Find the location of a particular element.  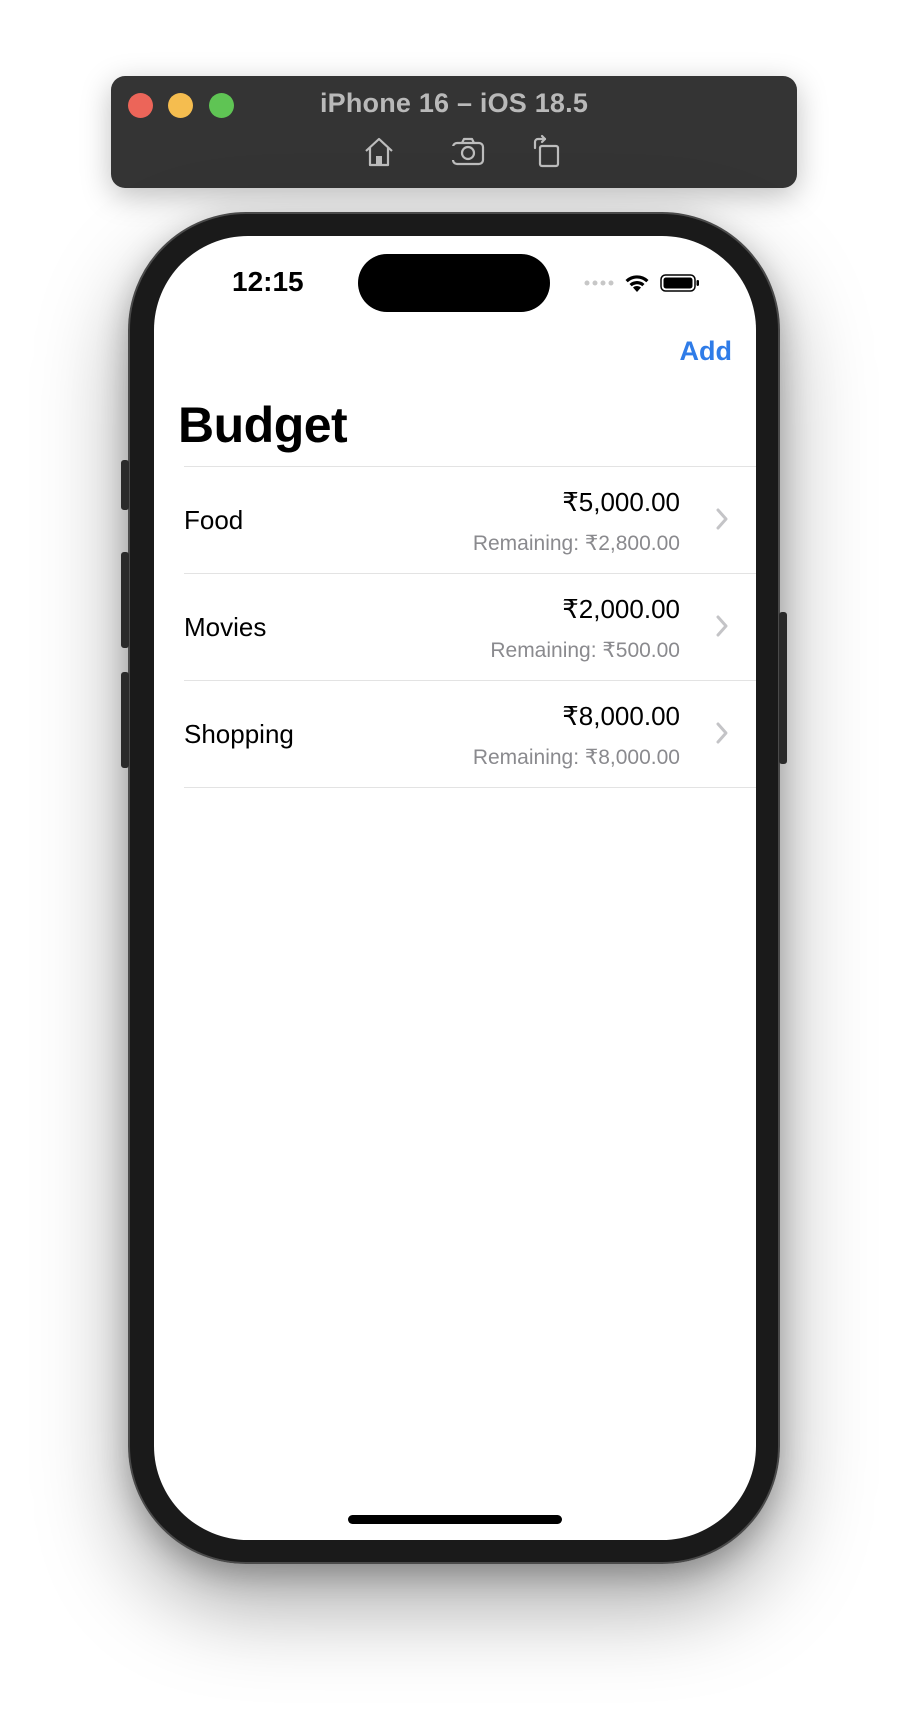

status-icons is located at coordinates (642, 283).